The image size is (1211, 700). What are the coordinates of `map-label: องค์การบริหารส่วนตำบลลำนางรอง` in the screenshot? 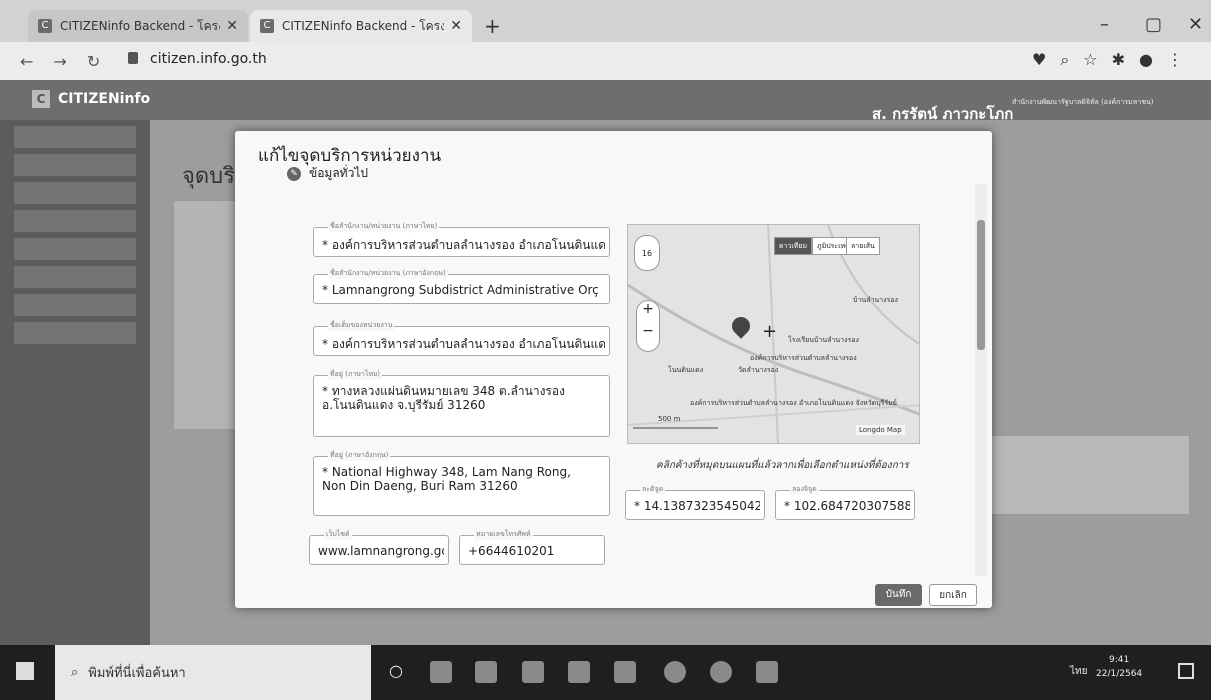 It's located at (803, 358).